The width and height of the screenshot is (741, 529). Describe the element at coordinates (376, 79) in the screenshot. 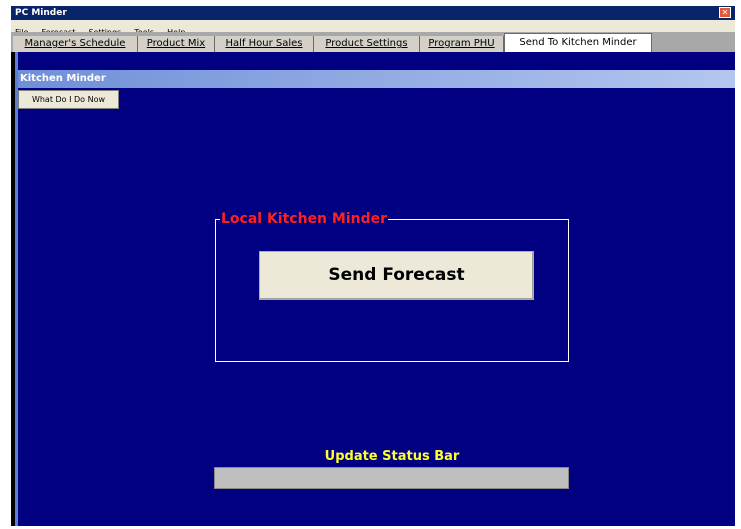

I see `panel-header: Kitchen Minder` at that location.